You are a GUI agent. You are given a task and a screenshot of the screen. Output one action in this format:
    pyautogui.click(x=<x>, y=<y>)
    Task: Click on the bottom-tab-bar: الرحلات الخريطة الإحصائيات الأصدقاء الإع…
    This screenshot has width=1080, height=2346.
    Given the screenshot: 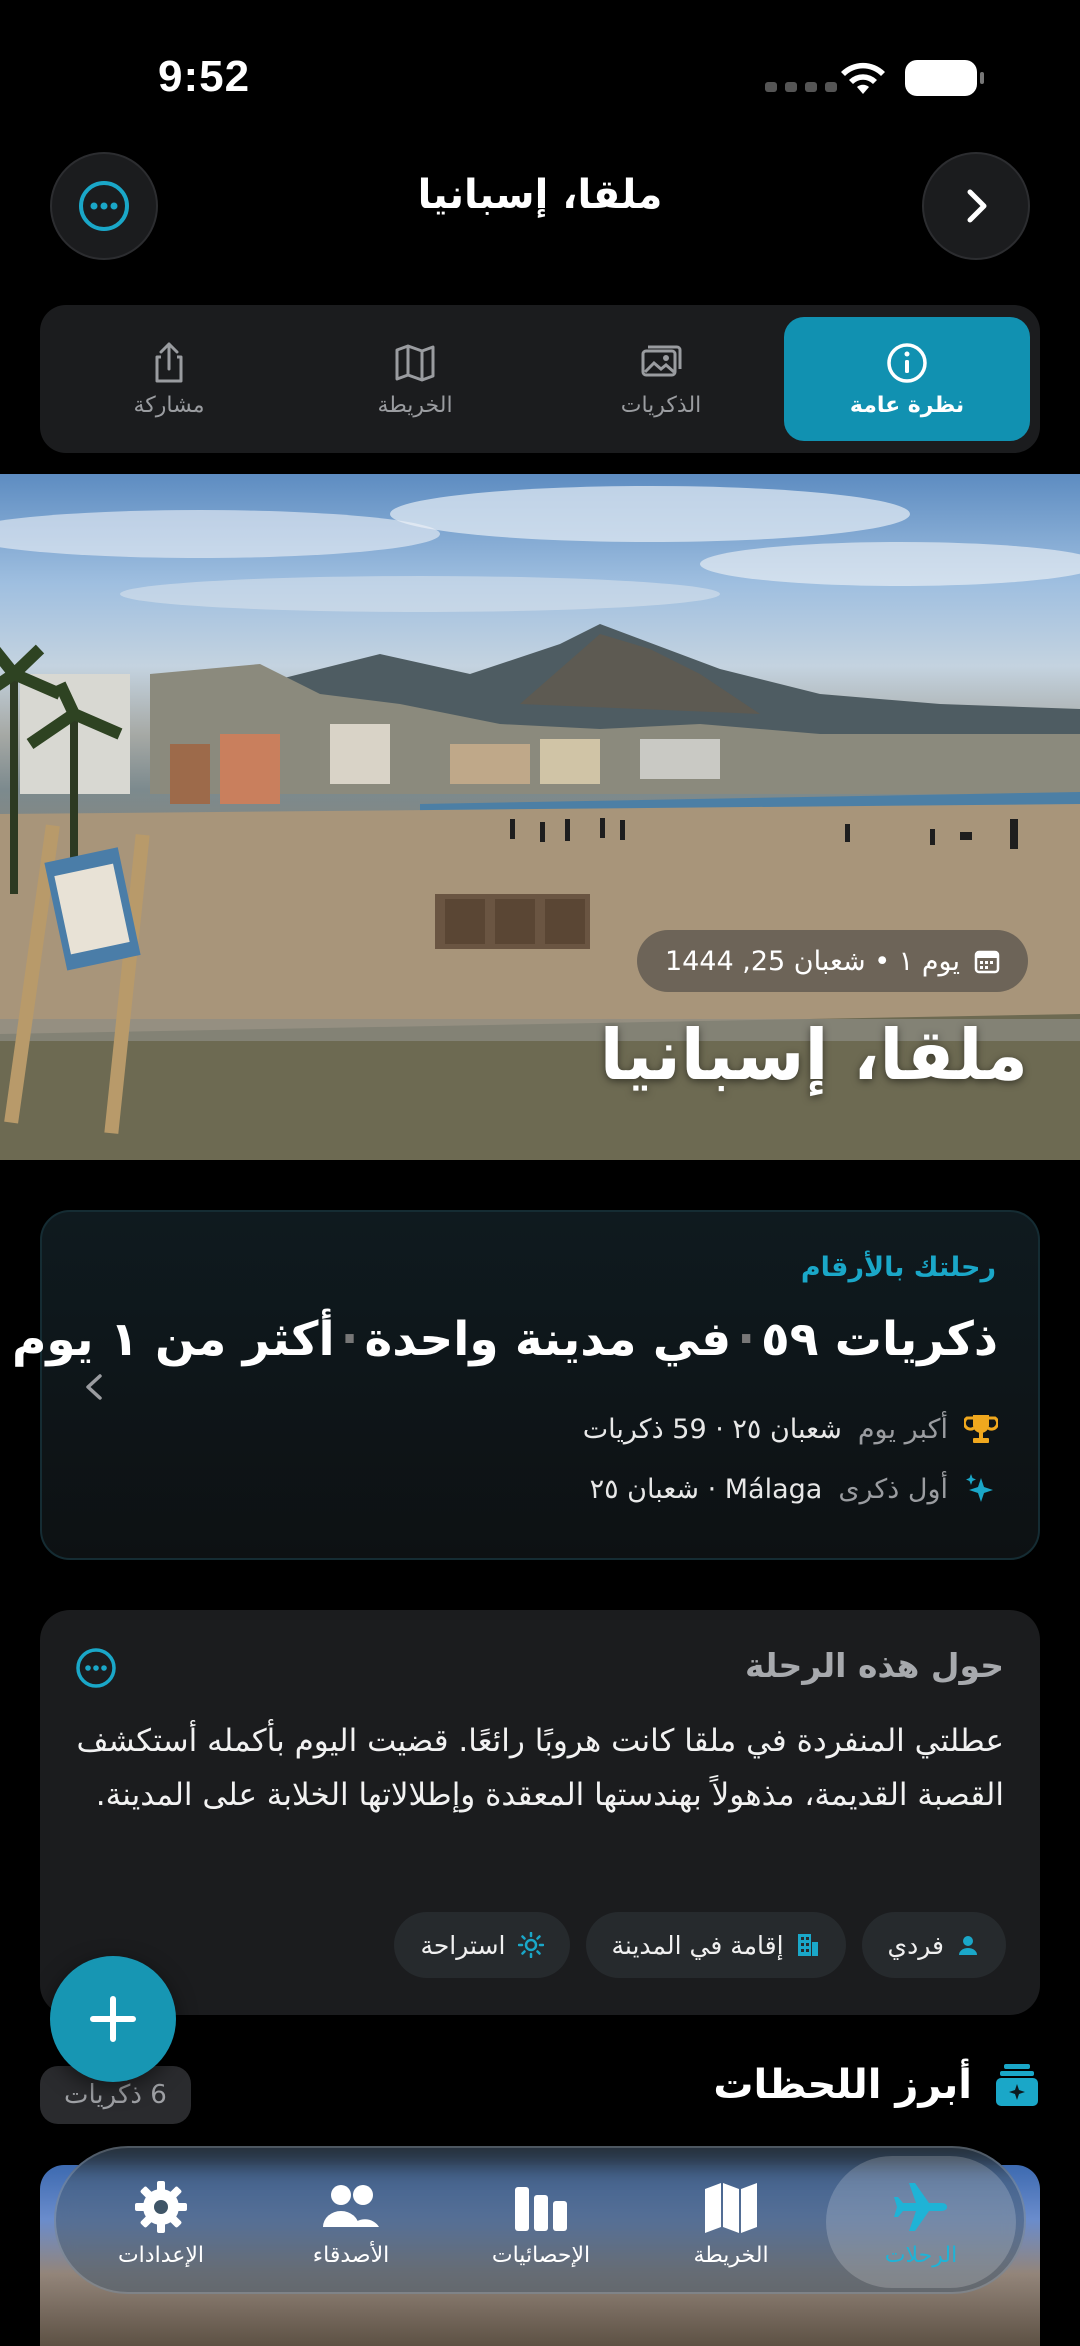 What is the action you would take?
    pyautogui.click(x=540, y=2220)
    